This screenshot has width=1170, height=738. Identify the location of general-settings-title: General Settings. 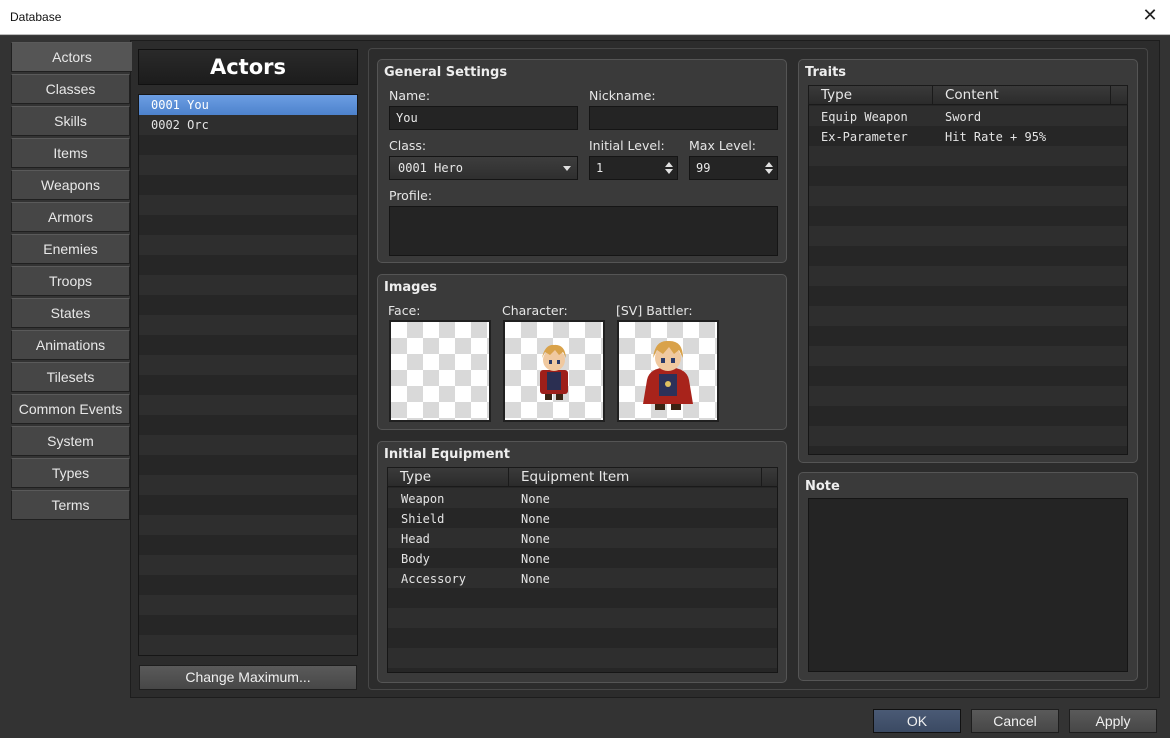
(446, 72).